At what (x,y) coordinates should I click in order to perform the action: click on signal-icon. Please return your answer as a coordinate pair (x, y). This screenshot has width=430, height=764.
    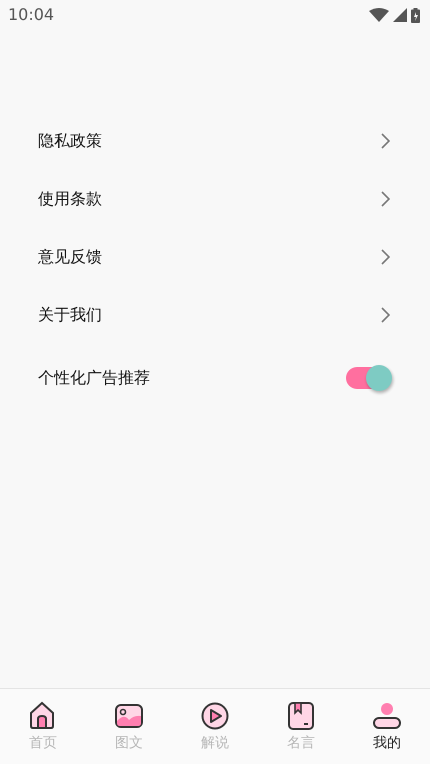
    Looking at the image, I should click on (400, 15).